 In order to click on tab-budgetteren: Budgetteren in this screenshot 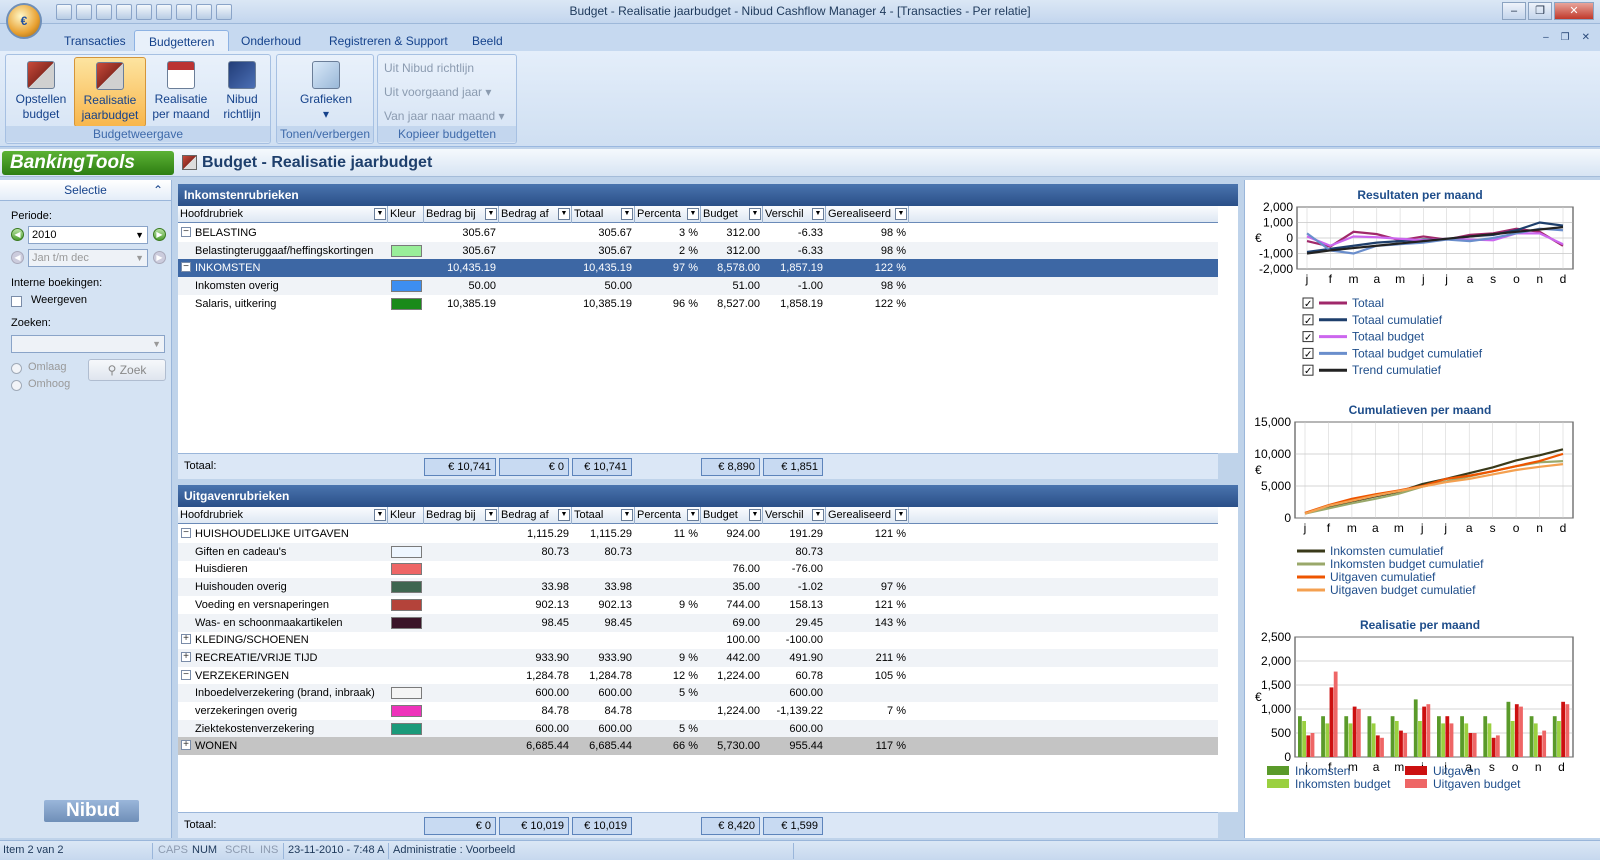, I will do `click(182, 40)`.